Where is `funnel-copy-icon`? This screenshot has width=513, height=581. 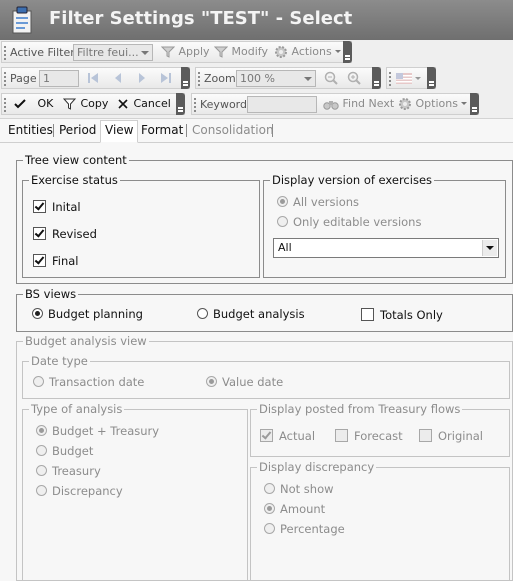 funnel-copy-icon is located at coordinates (70, 104).